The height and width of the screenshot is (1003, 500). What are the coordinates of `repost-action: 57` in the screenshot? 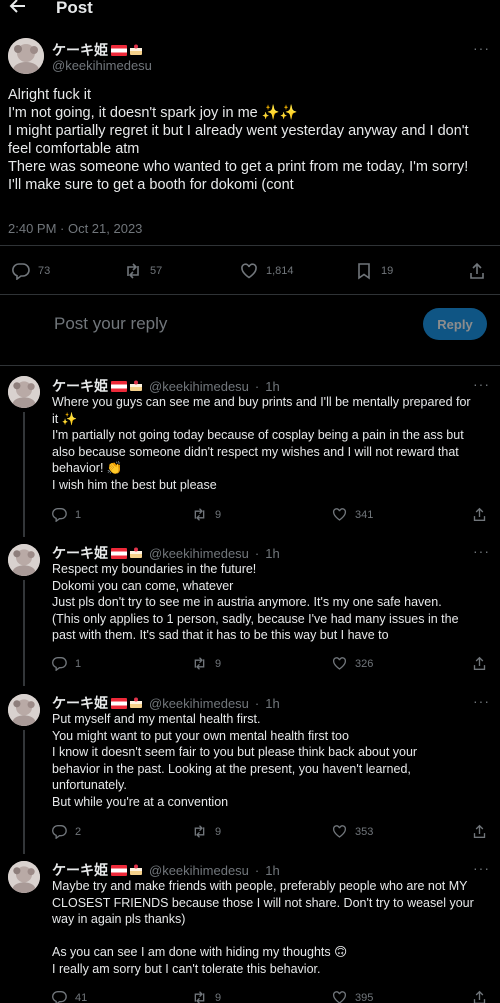 It's located at (143, 271).